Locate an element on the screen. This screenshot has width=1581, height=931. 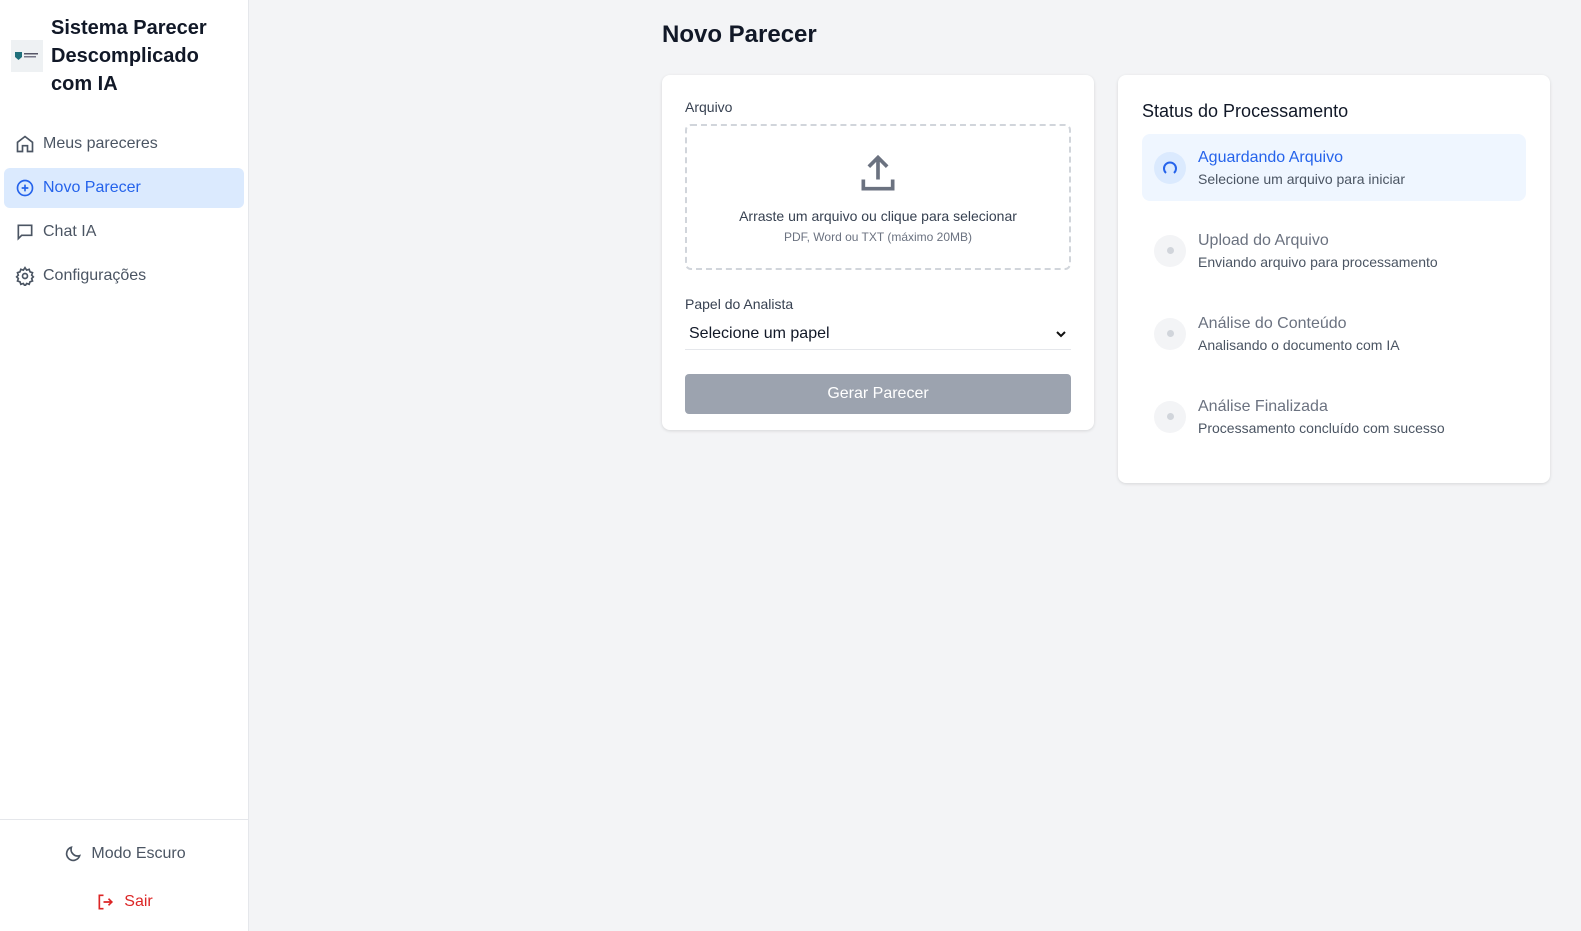
status-title: Status do Processamento is located at coordinates (1245, 111).